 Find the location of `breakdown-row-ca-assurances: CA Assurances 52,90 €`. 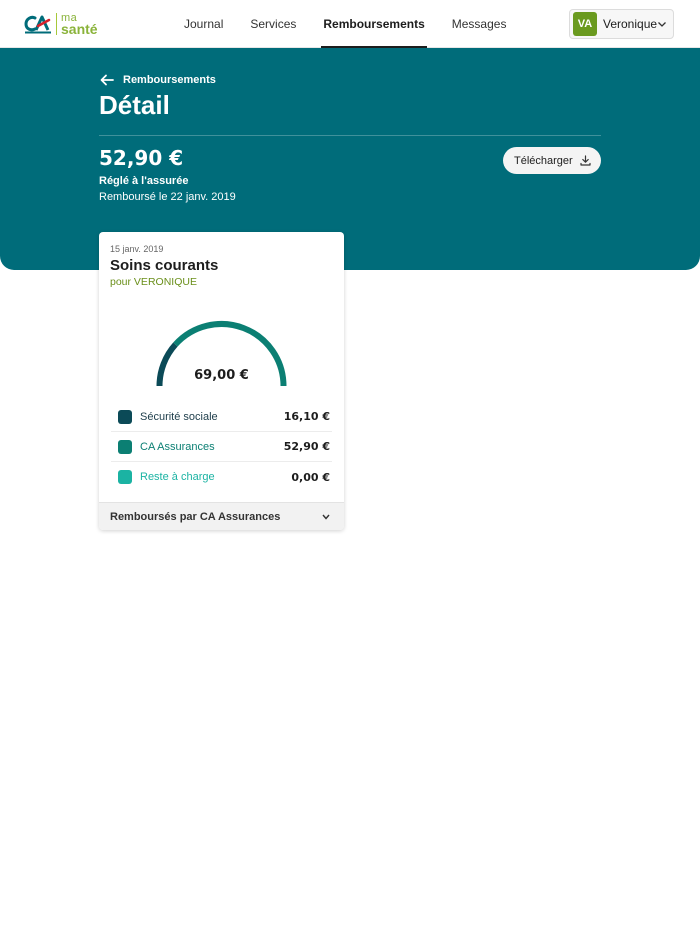

breakdown-row-ca-assurances: CA Assurances 52,90 € is located at coordinates (221, 447).